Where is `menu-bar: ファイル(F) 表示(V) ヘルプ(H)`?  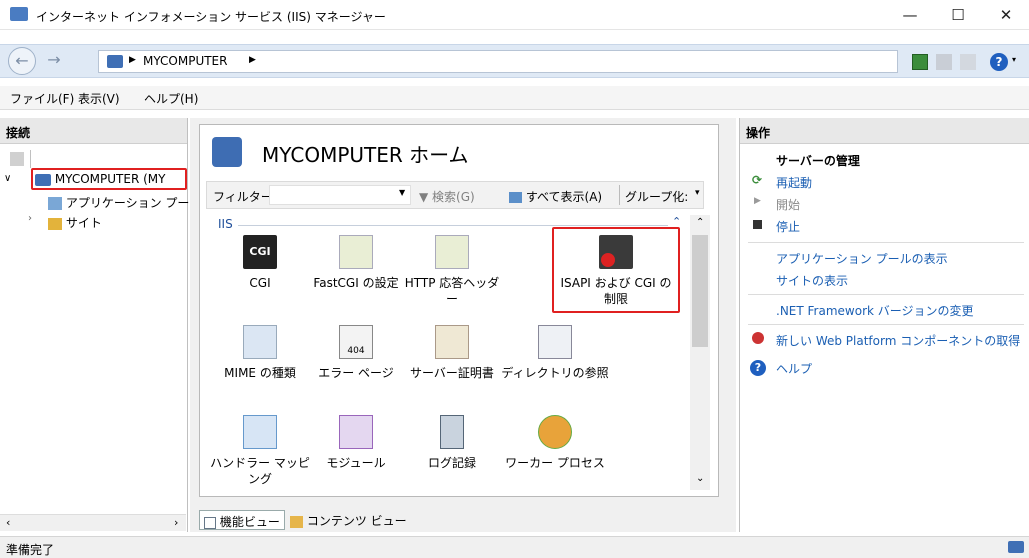
menu-bar: ファイル(F) 表示(V) ヘルプ(H) is located at coordinates (514, 98).